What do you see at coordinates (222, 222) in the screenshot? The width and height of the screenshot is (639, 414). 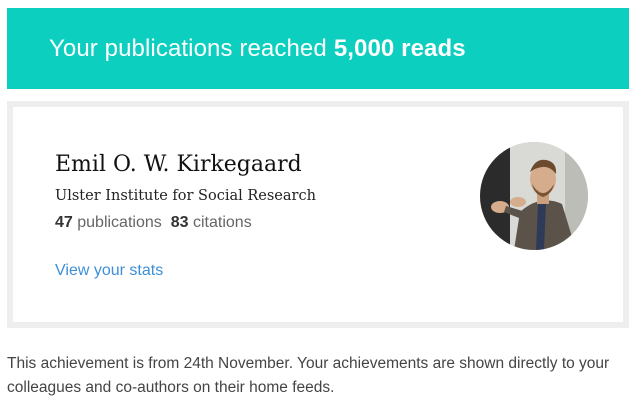 I see `citations-label: citations` at bounding box center [222, 222].